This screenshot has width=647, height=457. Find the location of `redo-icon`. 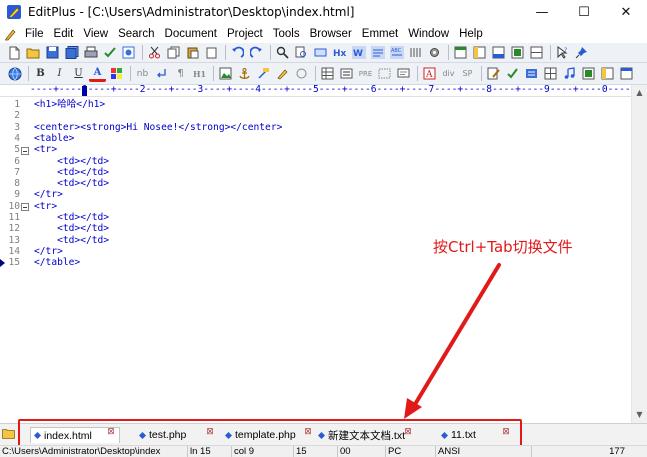

redo-icon is located at coordinates (256, 52).